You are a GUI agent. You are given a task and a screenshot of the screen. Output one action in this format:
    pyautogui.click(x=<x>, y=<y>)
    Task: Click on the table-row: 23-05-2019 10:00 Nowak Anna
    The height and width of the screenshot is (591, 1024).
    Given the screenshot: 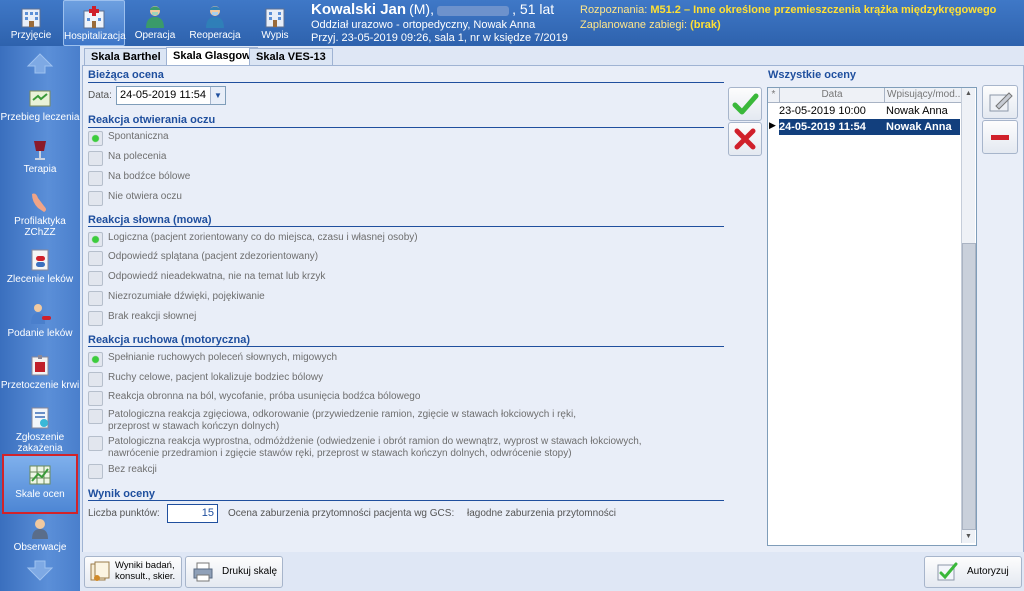 What is the action you would take?
    pyautogui.click(x=869, y=111)
    